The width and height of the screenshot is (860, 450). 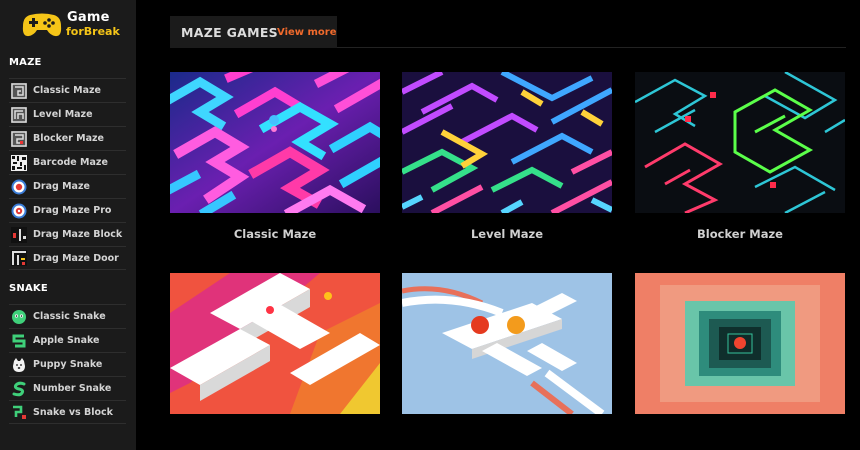 I want to click on sidebar-item-drag-maze: Drag Maze, so click(x=67, y=186).